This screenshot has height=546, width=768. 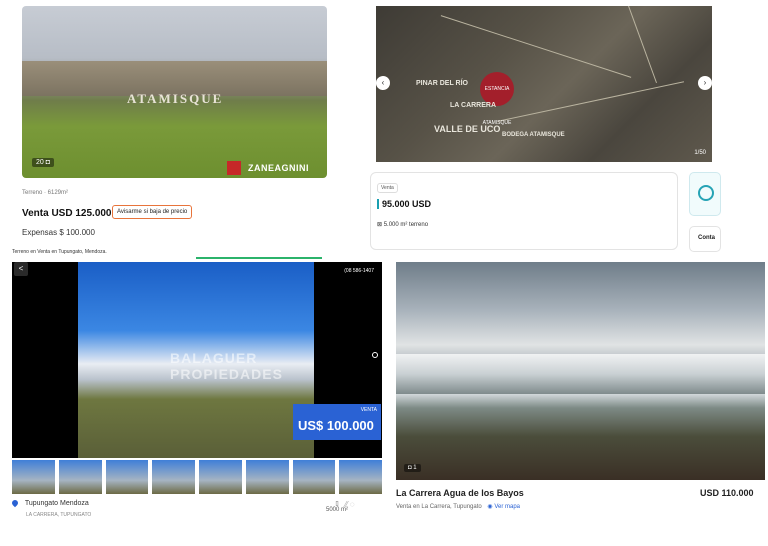 I want to click on listing-c-location: Tupungato Mendoza, so click(x=49, y=503).